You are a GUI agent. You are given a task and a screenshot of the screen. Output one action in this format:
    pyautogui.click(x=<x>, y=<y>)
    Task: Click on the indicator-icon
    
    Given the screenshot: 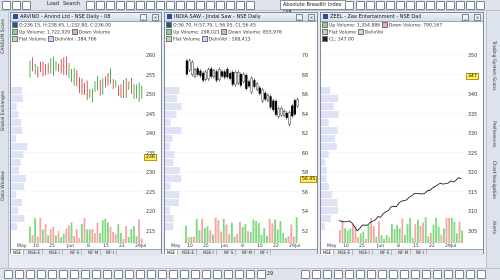 What is the action you would take?
    pyautogui.click(x=180, y=5)
    